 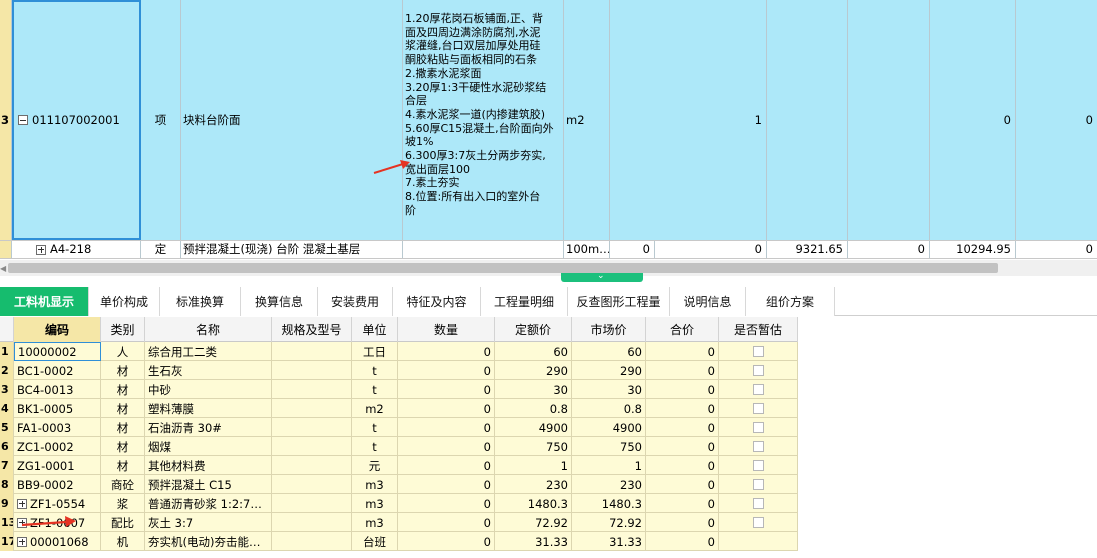 What do you see at coordinates (57, 389) in the screenshot?
I see `resource-code-cell: BC4-0013` at bounding box center [57, 389].